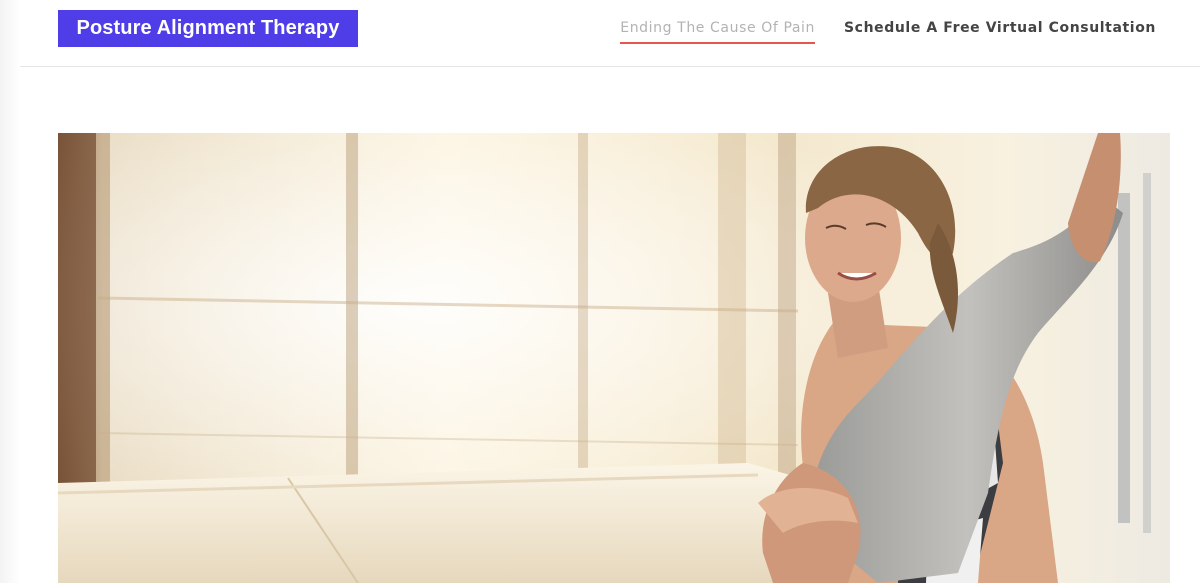 The width and height of the screenshot is (1200, 583). Describe the element at coordinates (717, 22) in the screenshot. I see `nav-item-ending-the-cause-of-pain: Ending The Cause Of Pain` at that location.